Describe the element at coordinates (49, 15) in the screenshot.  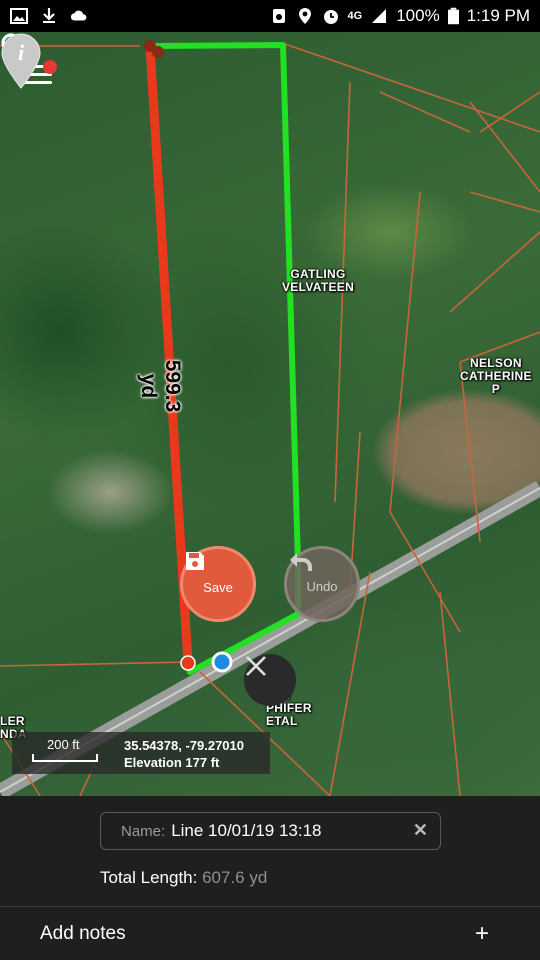
I see `download-icon` at that location.